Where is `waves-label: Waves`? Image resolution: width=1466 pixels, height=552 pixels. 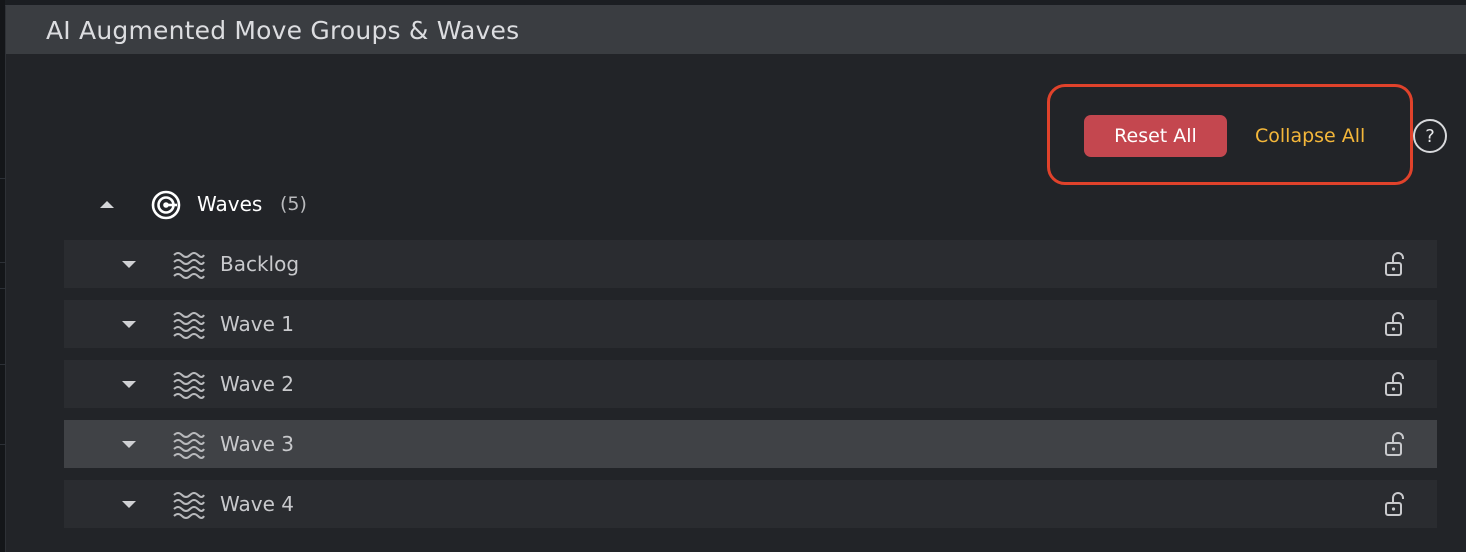
waves-label: Waves is located at coordinates (230, 204).